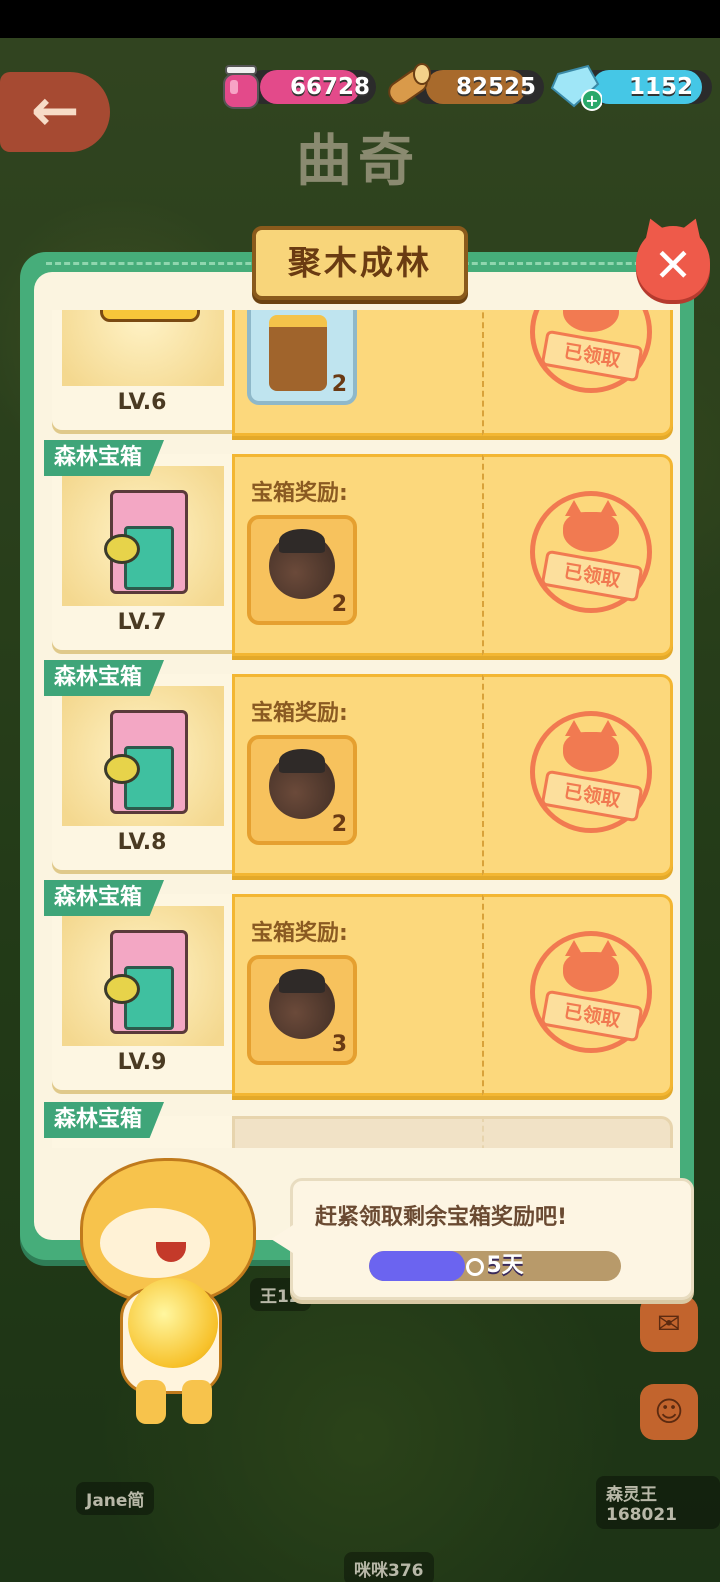 This screenshot has width=720, height=1582. Describe the element at coordinates (358, 769) in the screenshot. I see `reward-row: 森林宝箱 LV.8 宝箱奖励: 2 已领取` at that location.